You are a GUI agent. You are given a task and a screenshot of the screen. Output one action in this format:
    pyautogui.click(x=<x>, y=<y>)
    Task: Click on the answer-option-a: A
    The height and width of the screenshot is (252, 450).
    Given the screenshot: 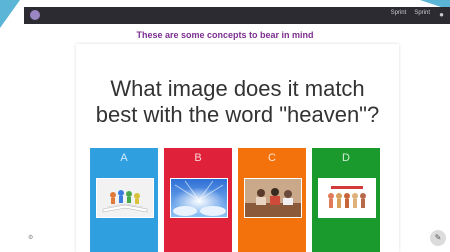 What is the action you would take?
    pyautogui.click(x=124, y=200)
    